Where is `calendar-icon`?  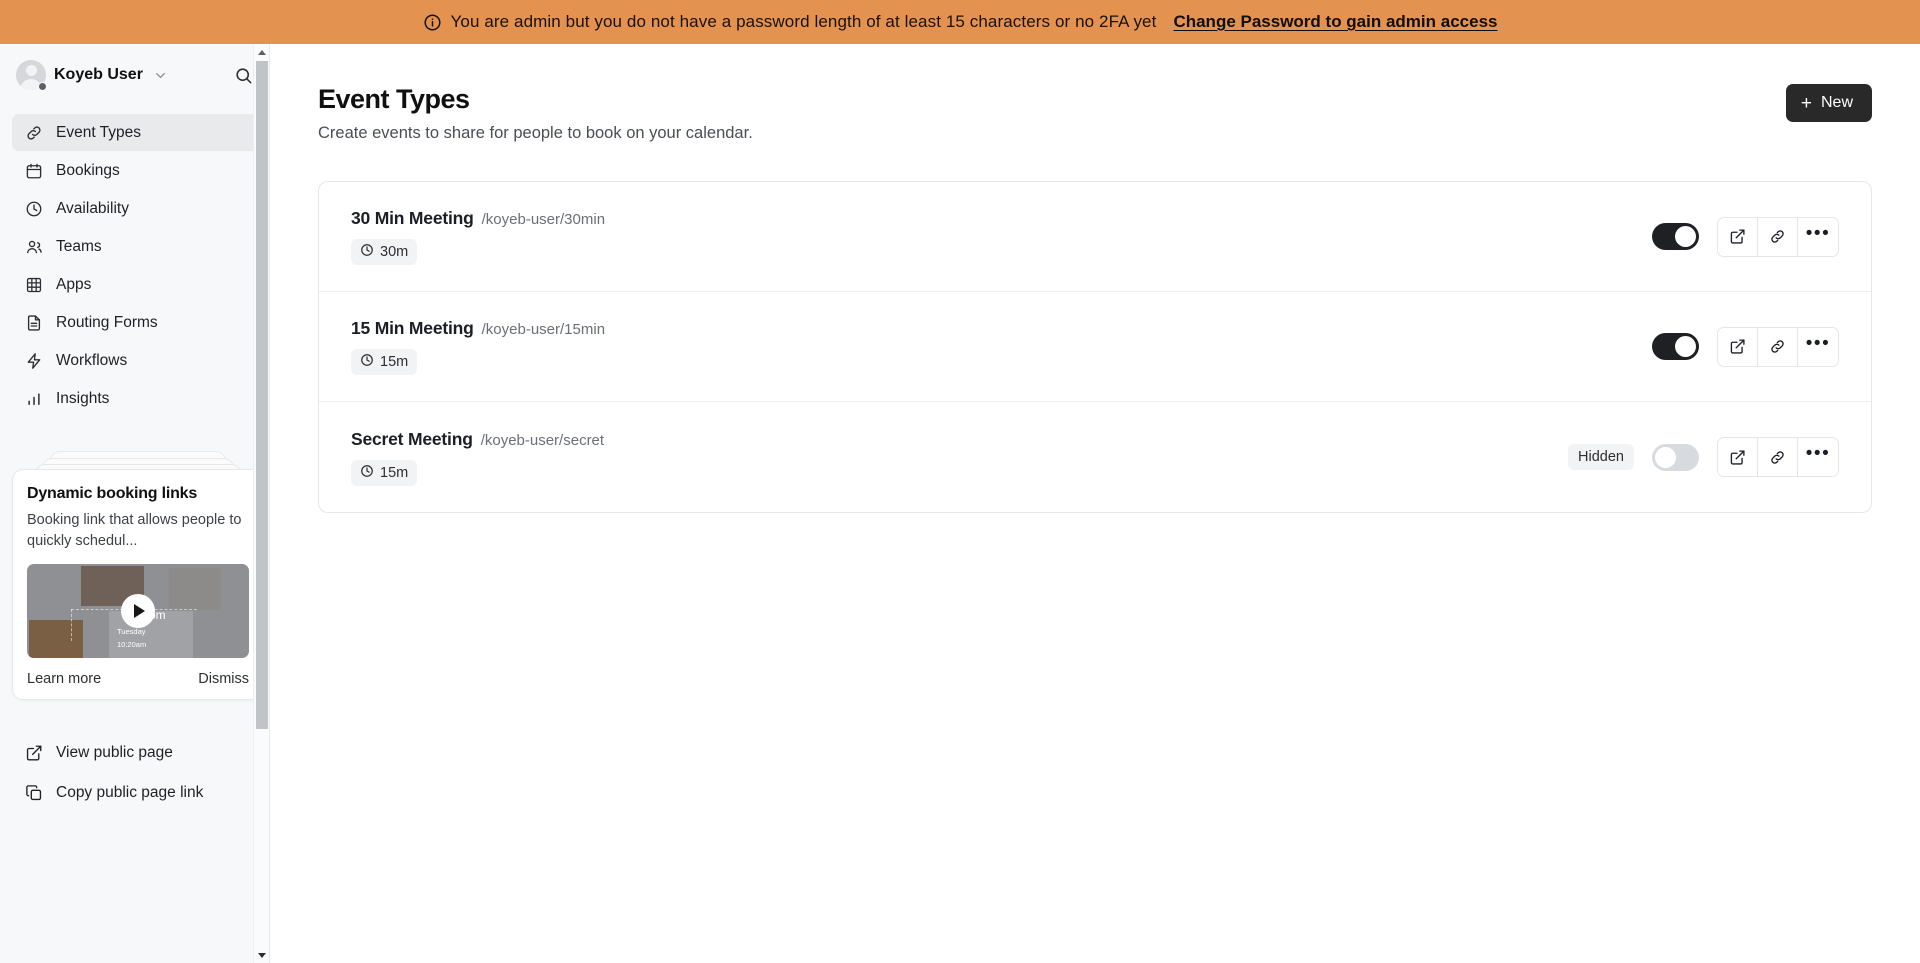
calendar-icon is located at coordinates (33, 170).